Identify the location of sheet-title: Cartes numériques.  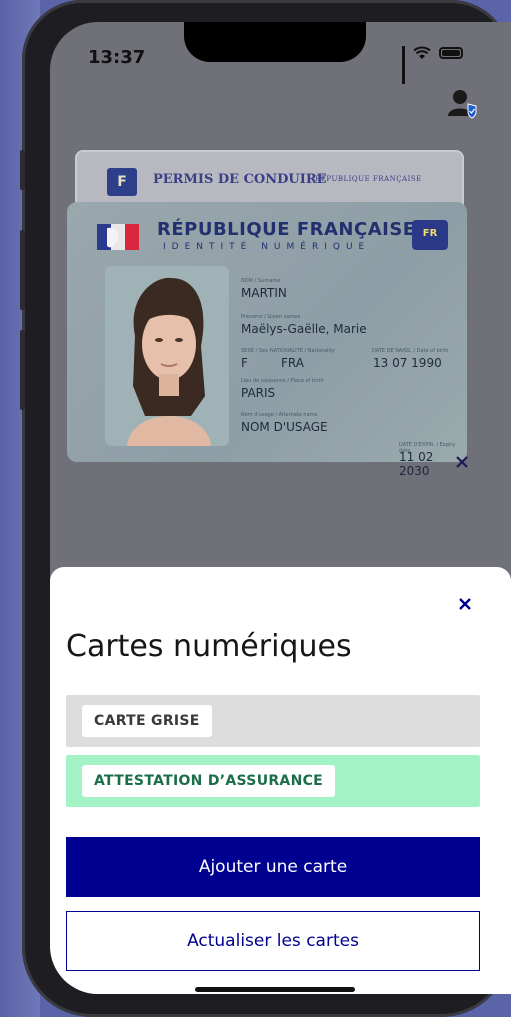
(209, 646).